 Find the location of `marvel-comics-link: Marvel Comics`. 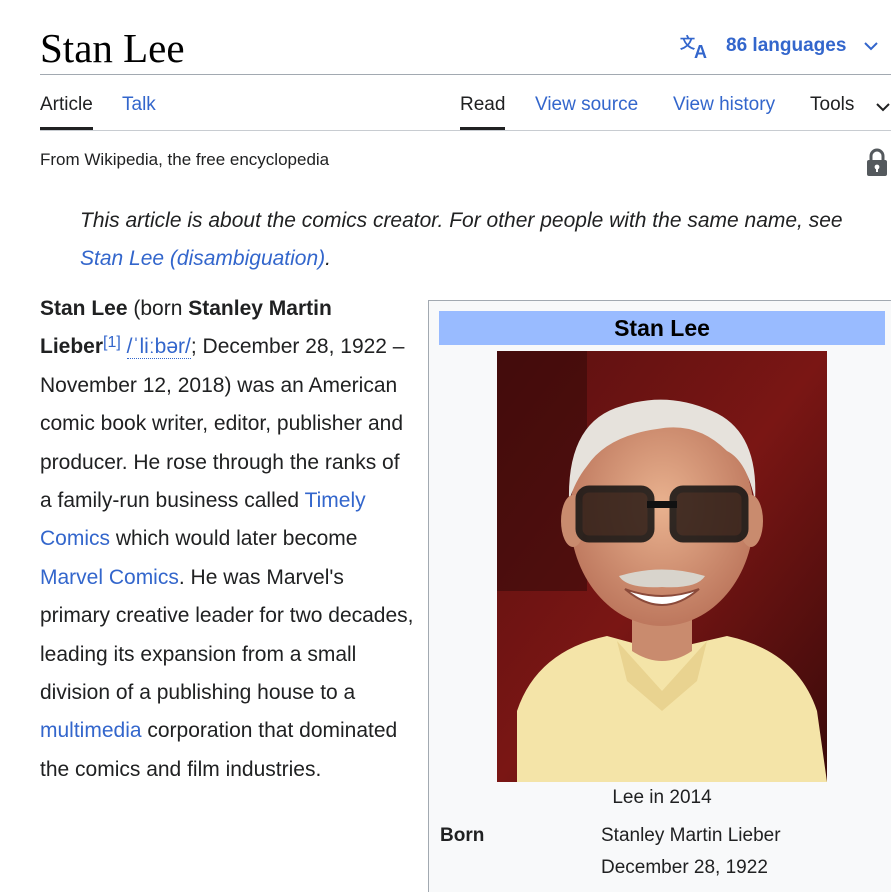

marvel-comics-link: Marvel Comics is located at coordinates (109, 577).